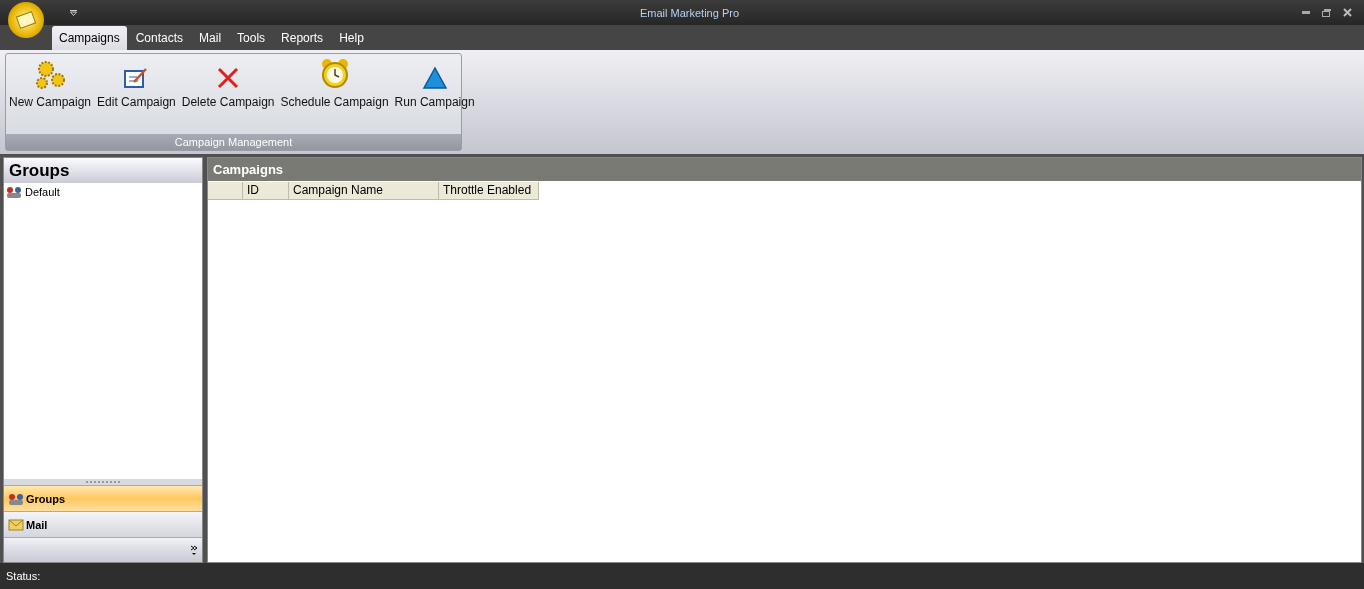 Image resolution: width=1364 pixels, height=589 pixels. Describe the element at coordinates (103, 482) in the screenshot. I see `splitter-handle` at that location.